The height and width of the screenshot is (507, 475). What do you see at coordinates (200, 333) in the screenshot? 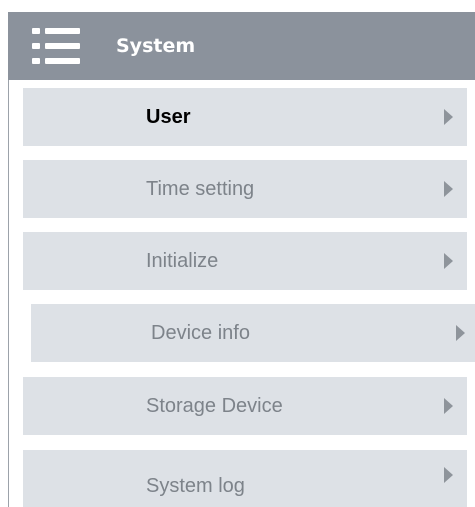
I see `menu-item-label: Device info` at bounding box center [200, 333].